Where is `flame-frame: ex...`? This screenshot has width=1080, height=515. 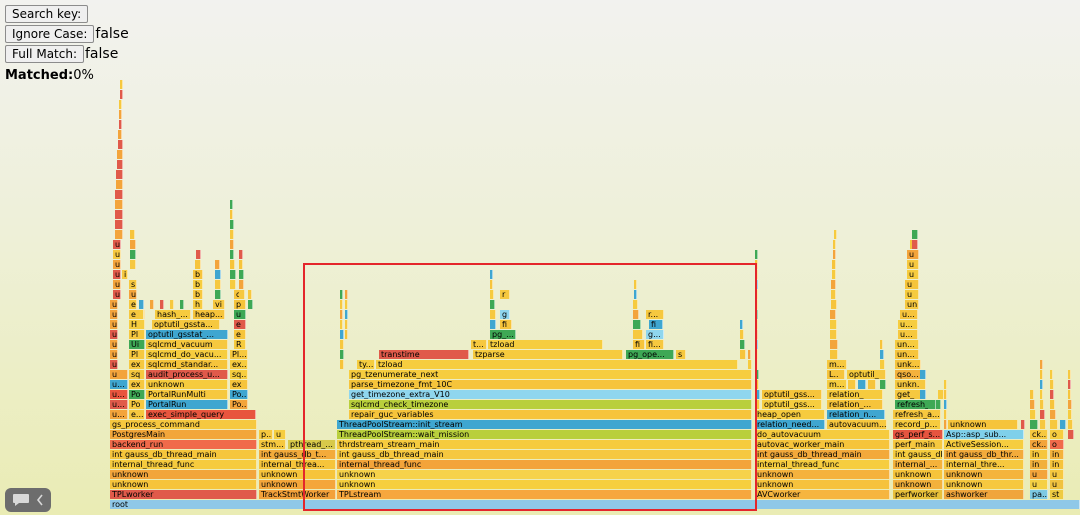
flame-frame: ex... is located at coordinates (239, 364).